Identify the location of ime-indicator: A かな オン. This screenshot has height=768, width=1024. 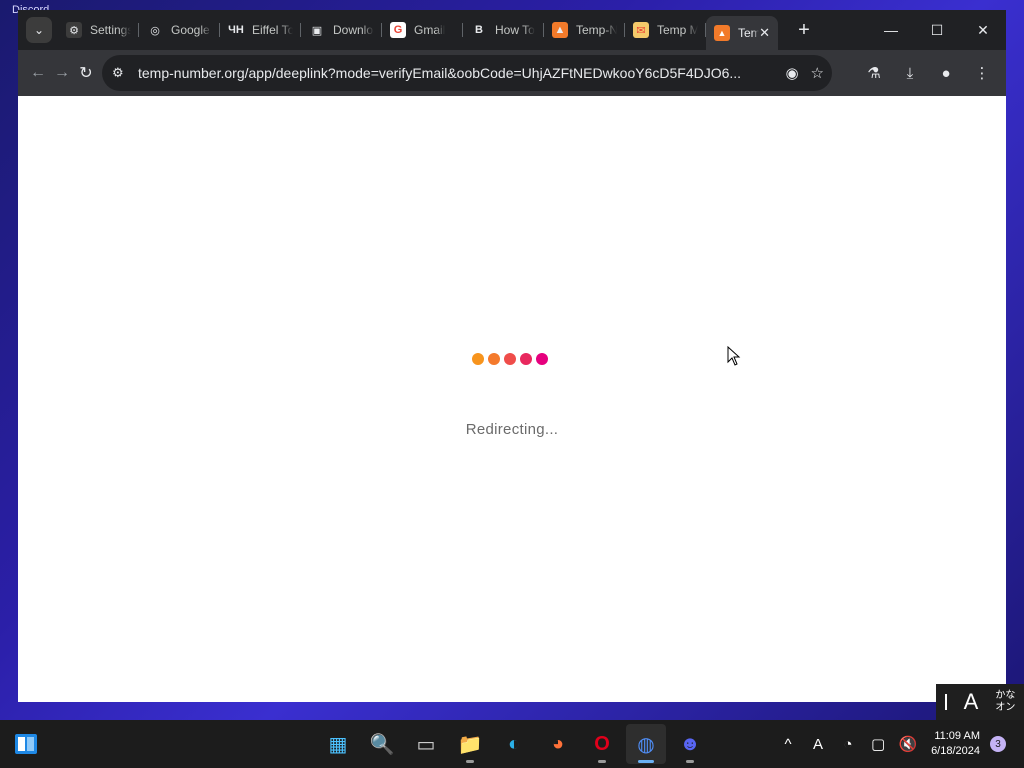
(980, 702).